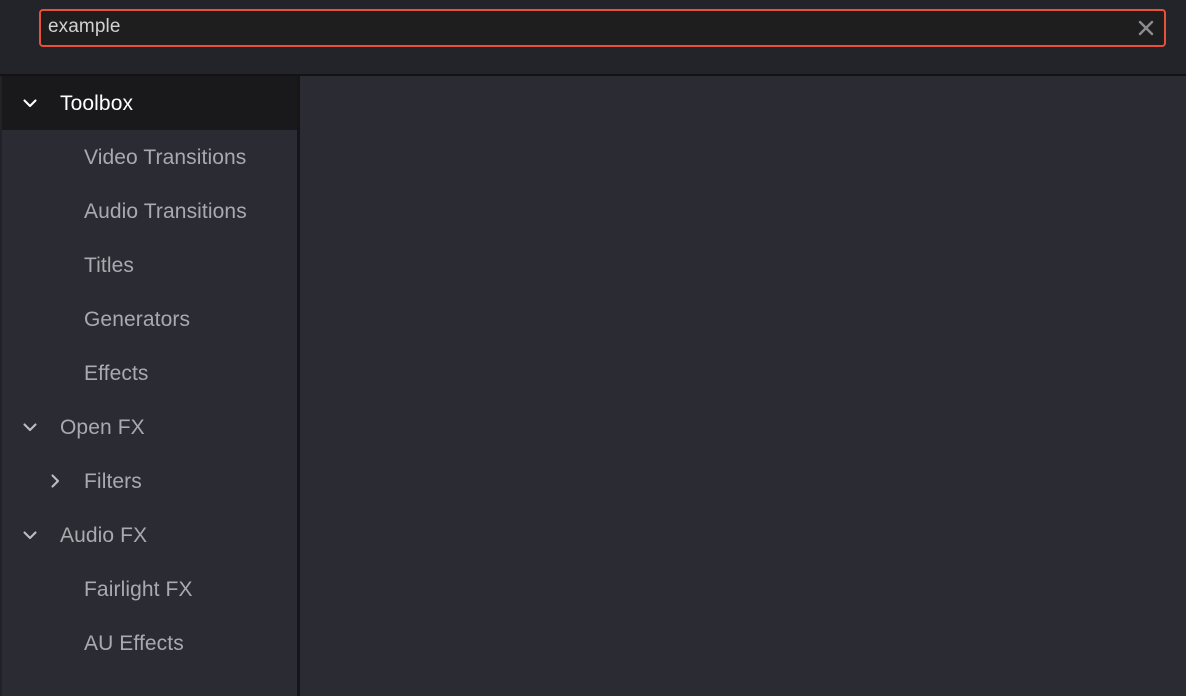 Image resolution: width=1186 pixels, height=696 pixels. Describe the element at coordinates (109, 265) in the screenshot. I see `tree-item-label: Titles` at that location.